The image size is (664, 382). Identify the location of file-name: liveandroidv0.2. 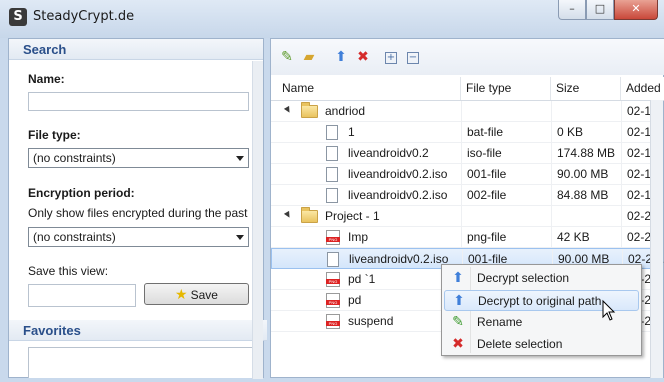
(388, 153).